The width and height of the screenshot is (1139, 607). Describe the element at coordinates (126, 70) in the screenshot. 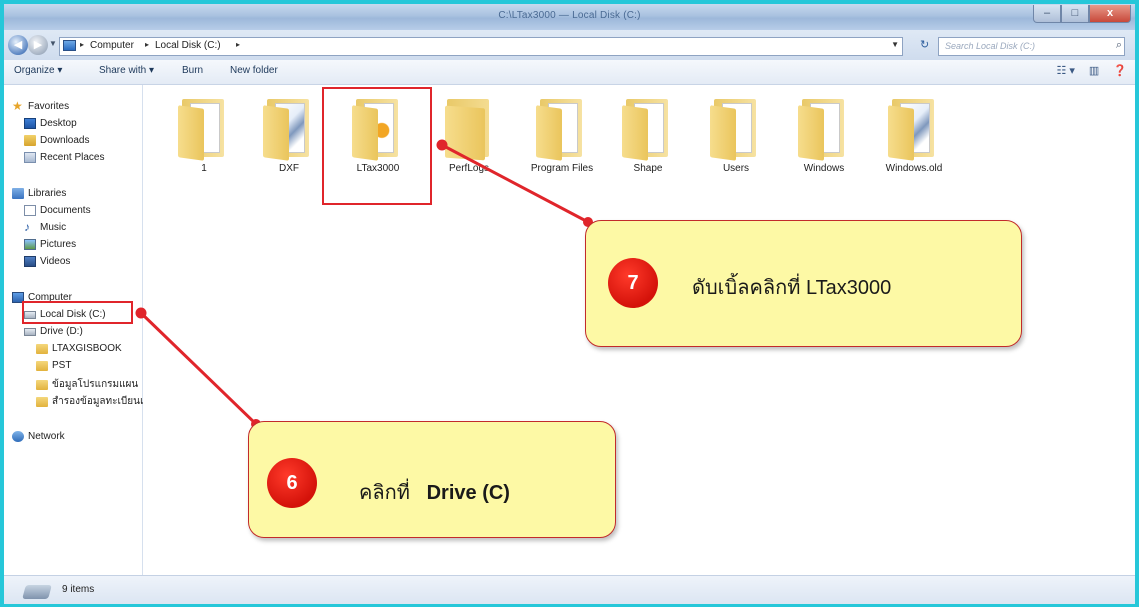

I see `share-with-button: Share with ▾` at that location.